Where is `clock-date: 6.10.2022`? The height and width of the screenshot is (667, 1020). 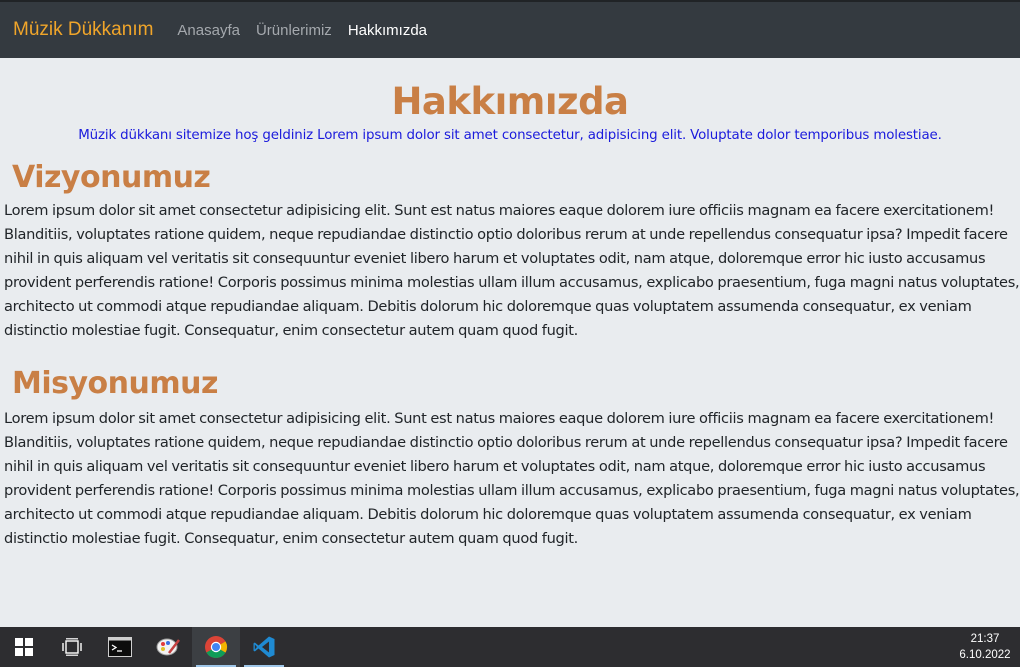 clock-date: 6.10.2022 is located at coordinates (985, 655).